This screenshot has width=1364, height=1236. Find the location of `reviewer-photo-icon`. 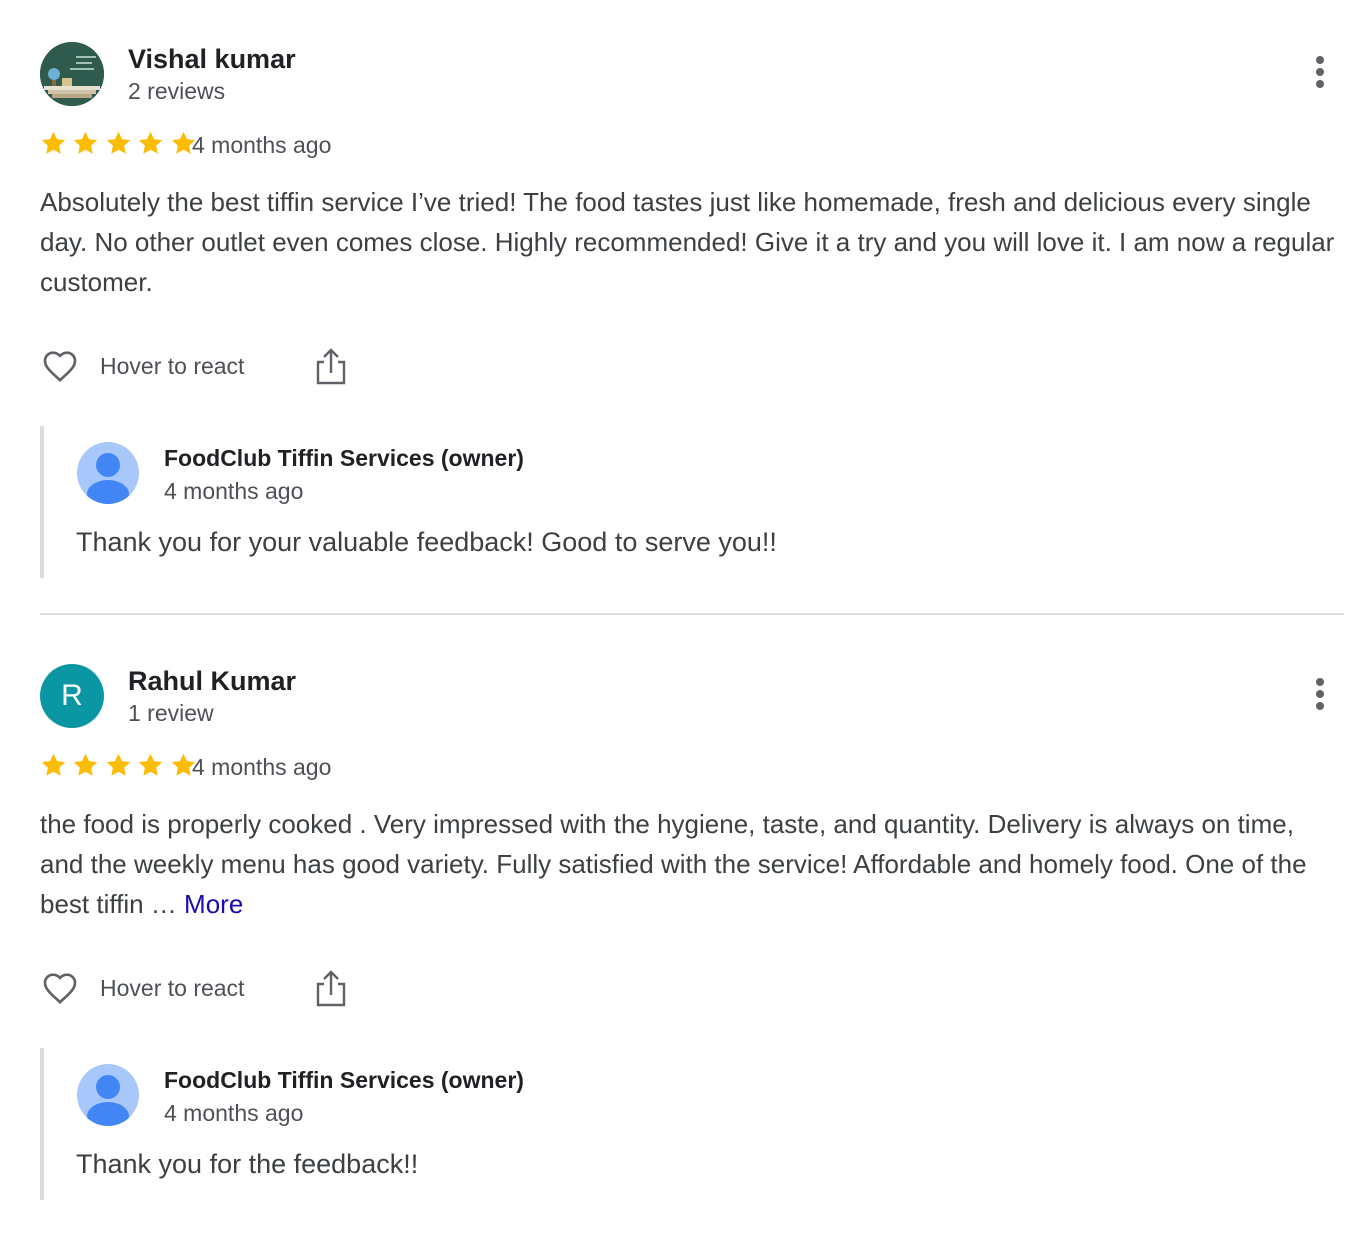

reviewer-photo-icon is located at coordinates (72, 74).